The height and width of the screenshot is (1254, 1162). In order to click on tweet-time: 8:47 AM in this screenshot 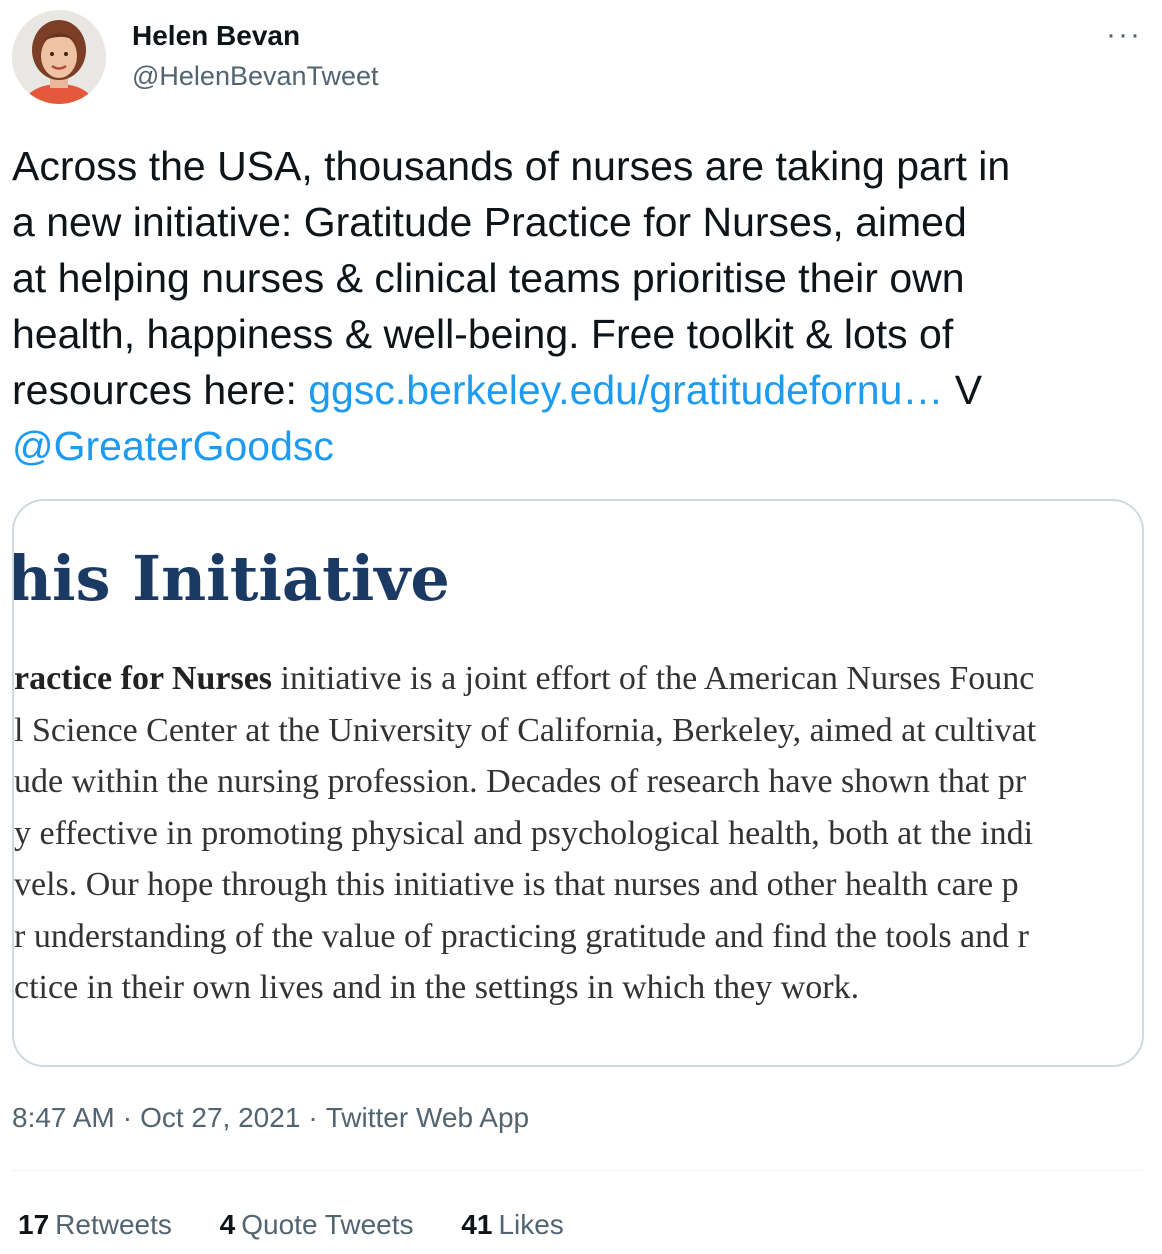, I will do `click(63, 1117)`.